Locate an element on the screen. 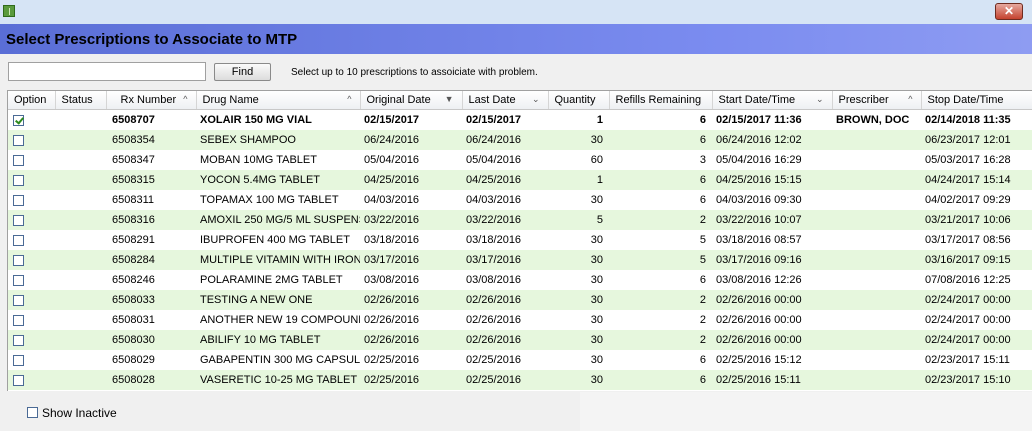  cell-rx: 6508030 is located at coordinates (151, 340).